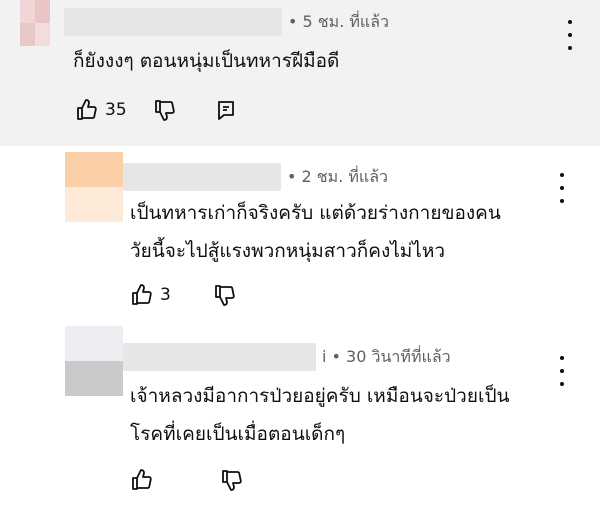  I want to click on comment-text: ก็ยังงงๆ ตอนหนุ่มเป็นทหารฝีมือดี, so click(206, 61).